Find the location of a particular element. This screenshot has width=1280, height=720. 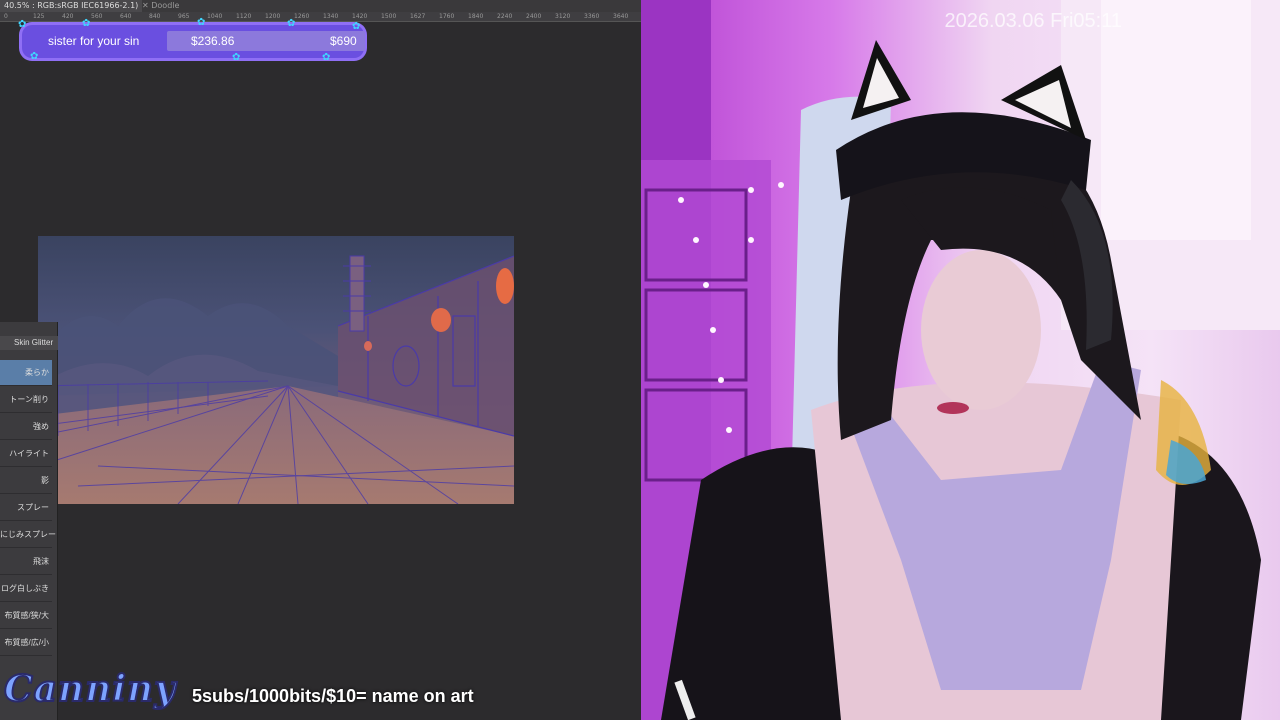

brush-item: ハイライト is located at coordinates (26, 454).